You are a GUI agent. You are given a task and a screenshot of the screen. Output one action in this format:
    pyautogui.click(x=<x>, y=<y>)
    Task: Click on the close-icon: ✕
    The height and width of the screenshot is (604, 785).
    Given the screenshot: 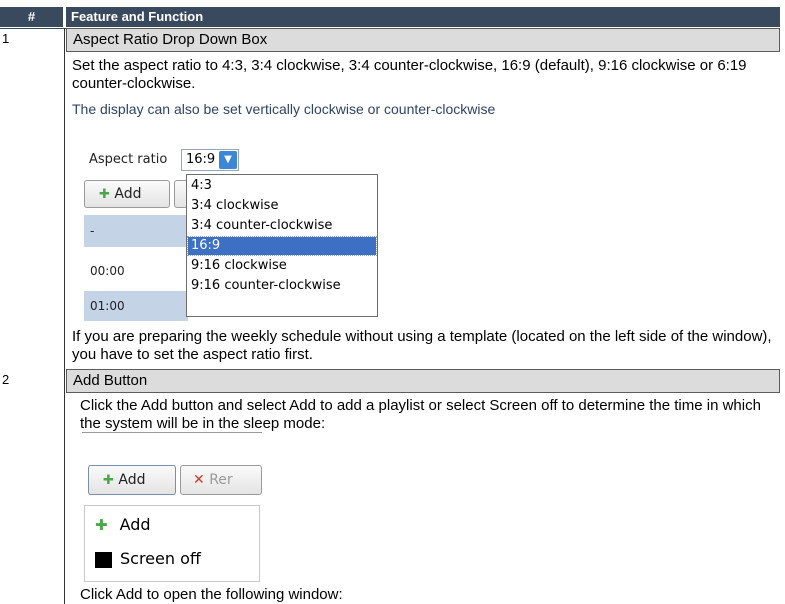 What is the action you would take?
    pyautogui.click(x=199, y=480)
    